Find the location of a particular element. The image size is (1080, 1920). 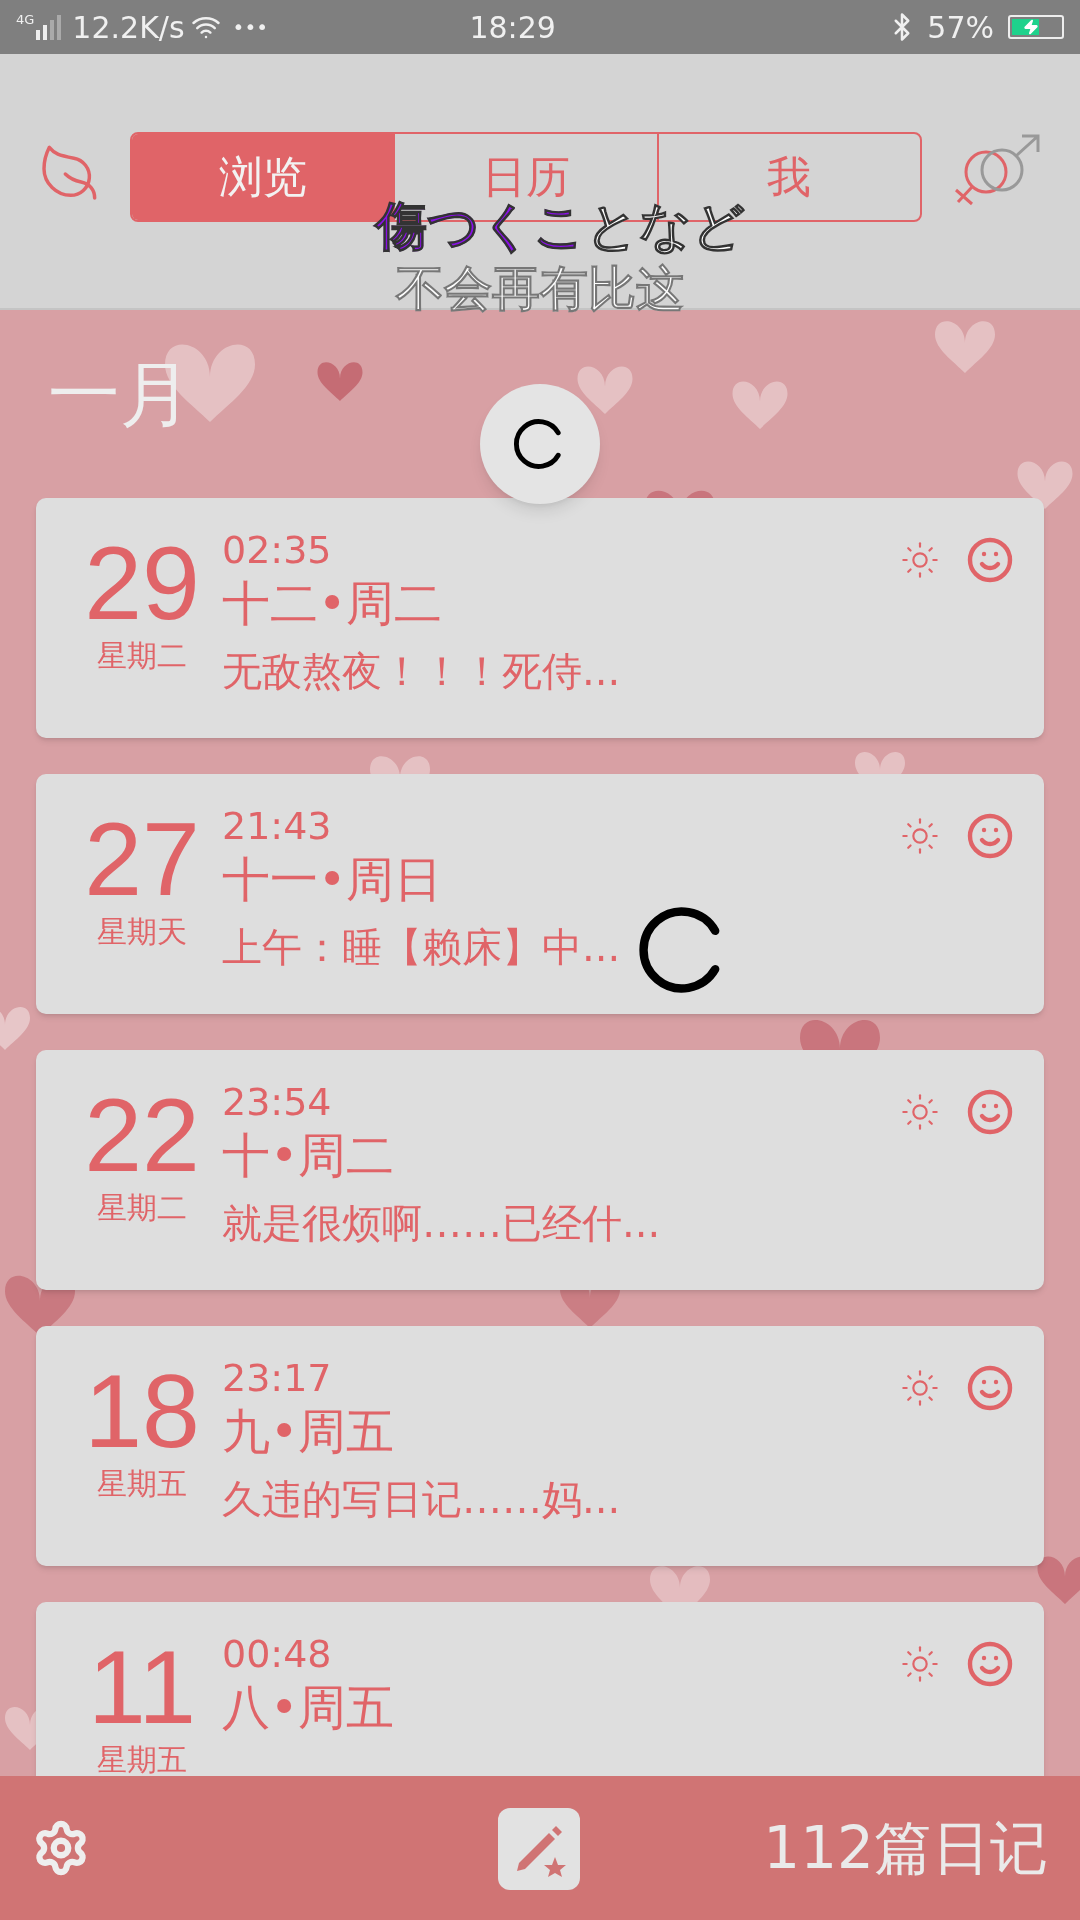

entry-time: 21:43 is located at coordinates (277, 826).